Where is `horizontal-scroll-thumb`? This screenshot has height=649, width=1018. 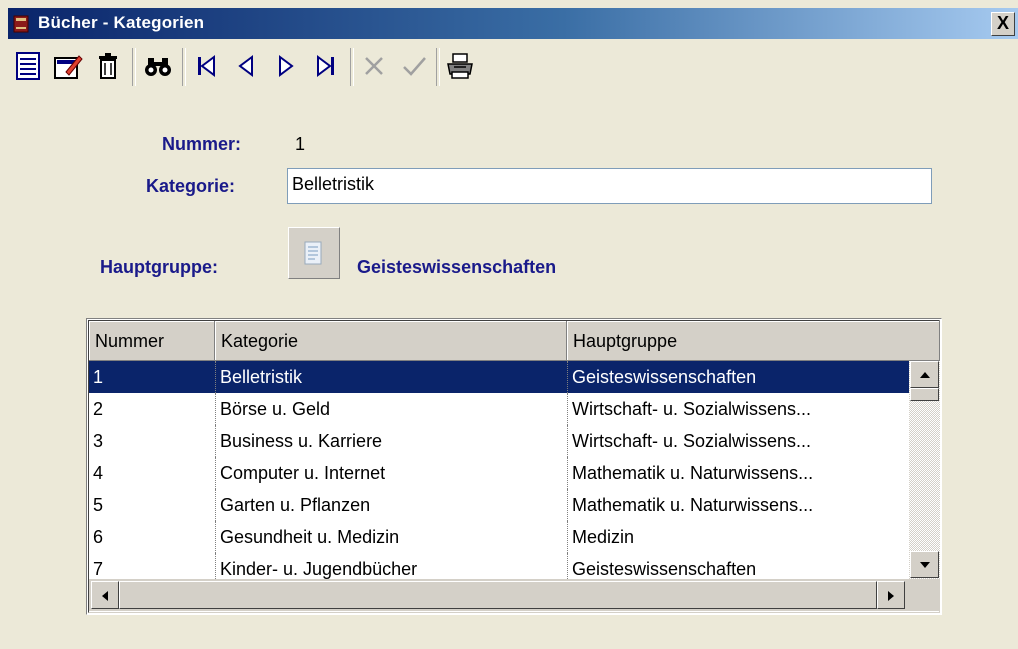 horizontal-scroll-thumb is located at coordinates (498, 595).